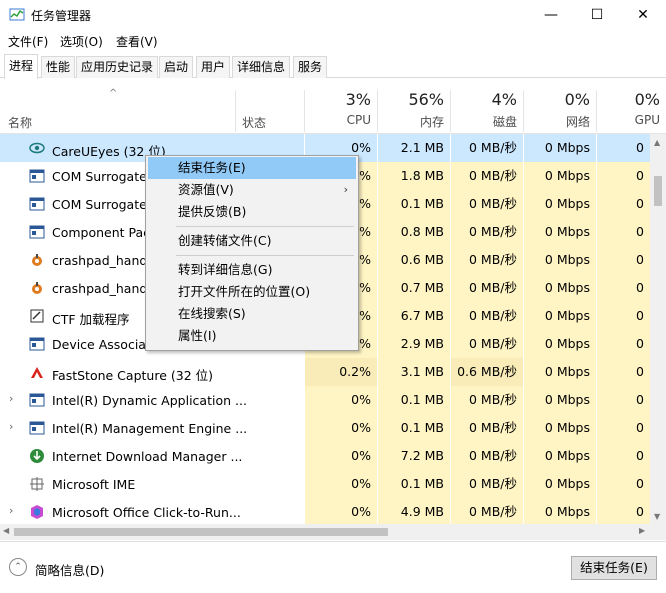 The image size is (666, 593). Describe the element at coordinates (658, 532) in the screenshot. I see `scrollbar-corner` at that location.